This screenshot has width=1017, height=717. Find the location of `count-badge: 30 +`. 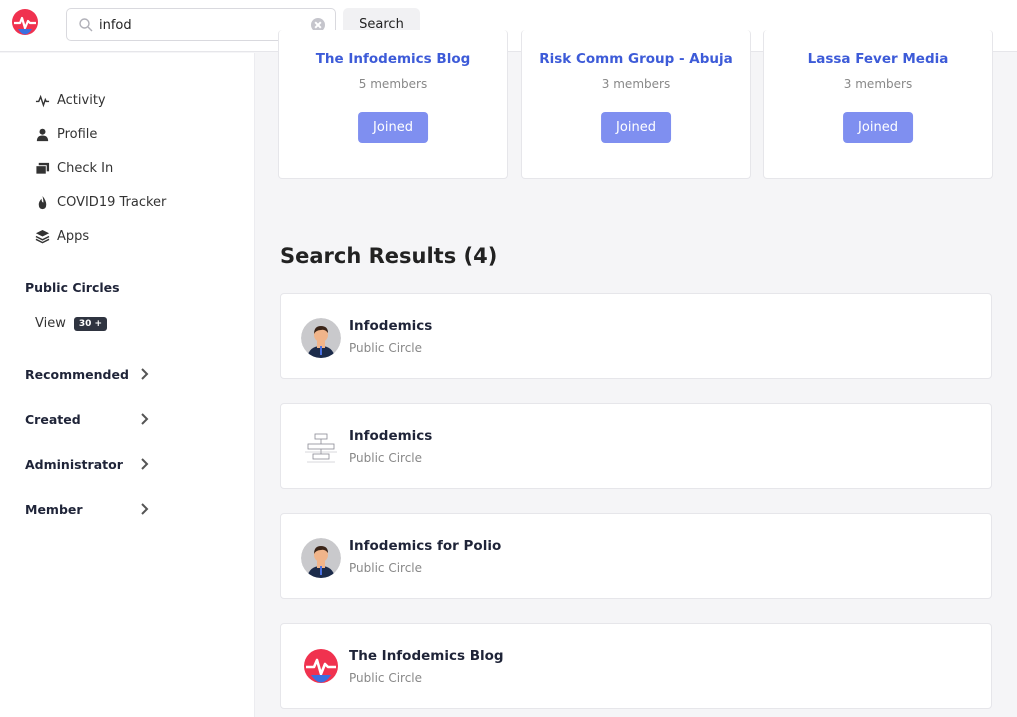

count-badge: 30 + is located at coordinates (90, 323).